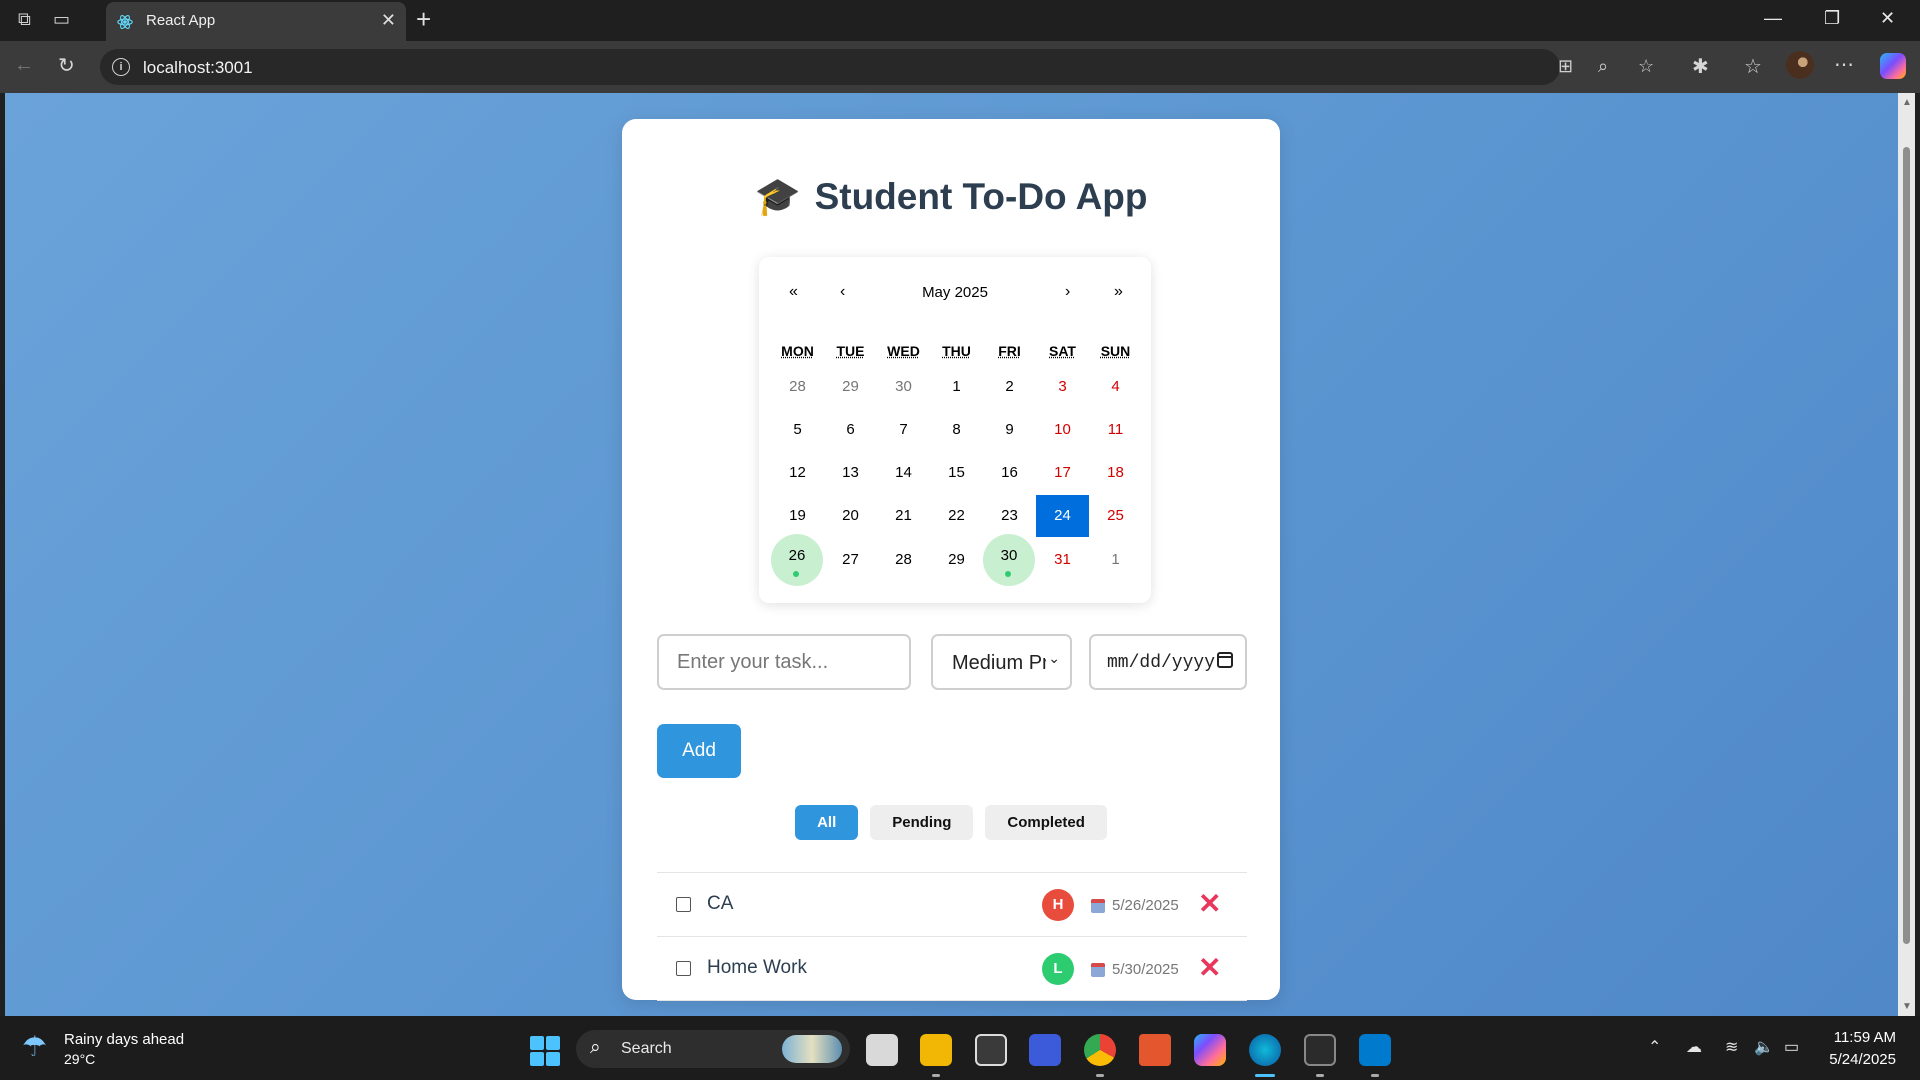  I want to click on extensions-icon: ✱, so click(1700, 66).